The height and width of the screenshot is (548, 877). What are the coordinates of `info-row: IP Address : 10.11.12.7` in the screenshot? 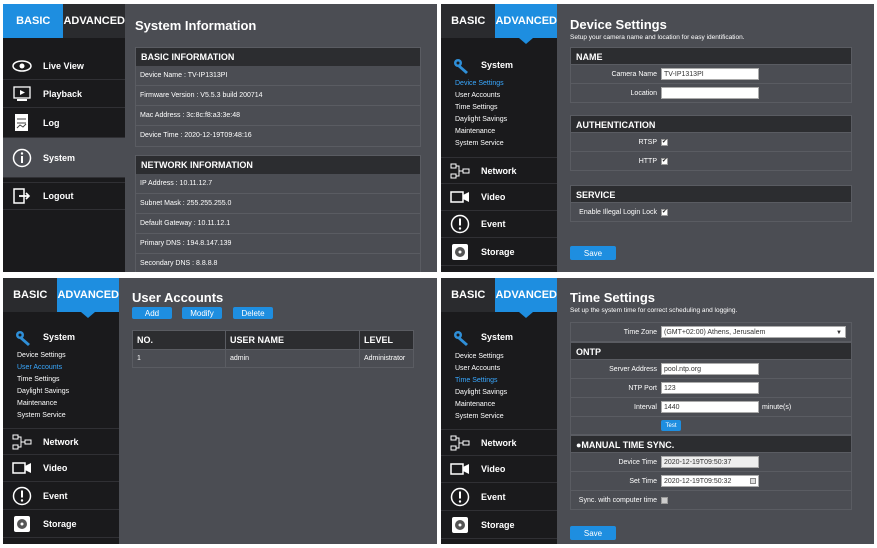 It's located at (278, 184).